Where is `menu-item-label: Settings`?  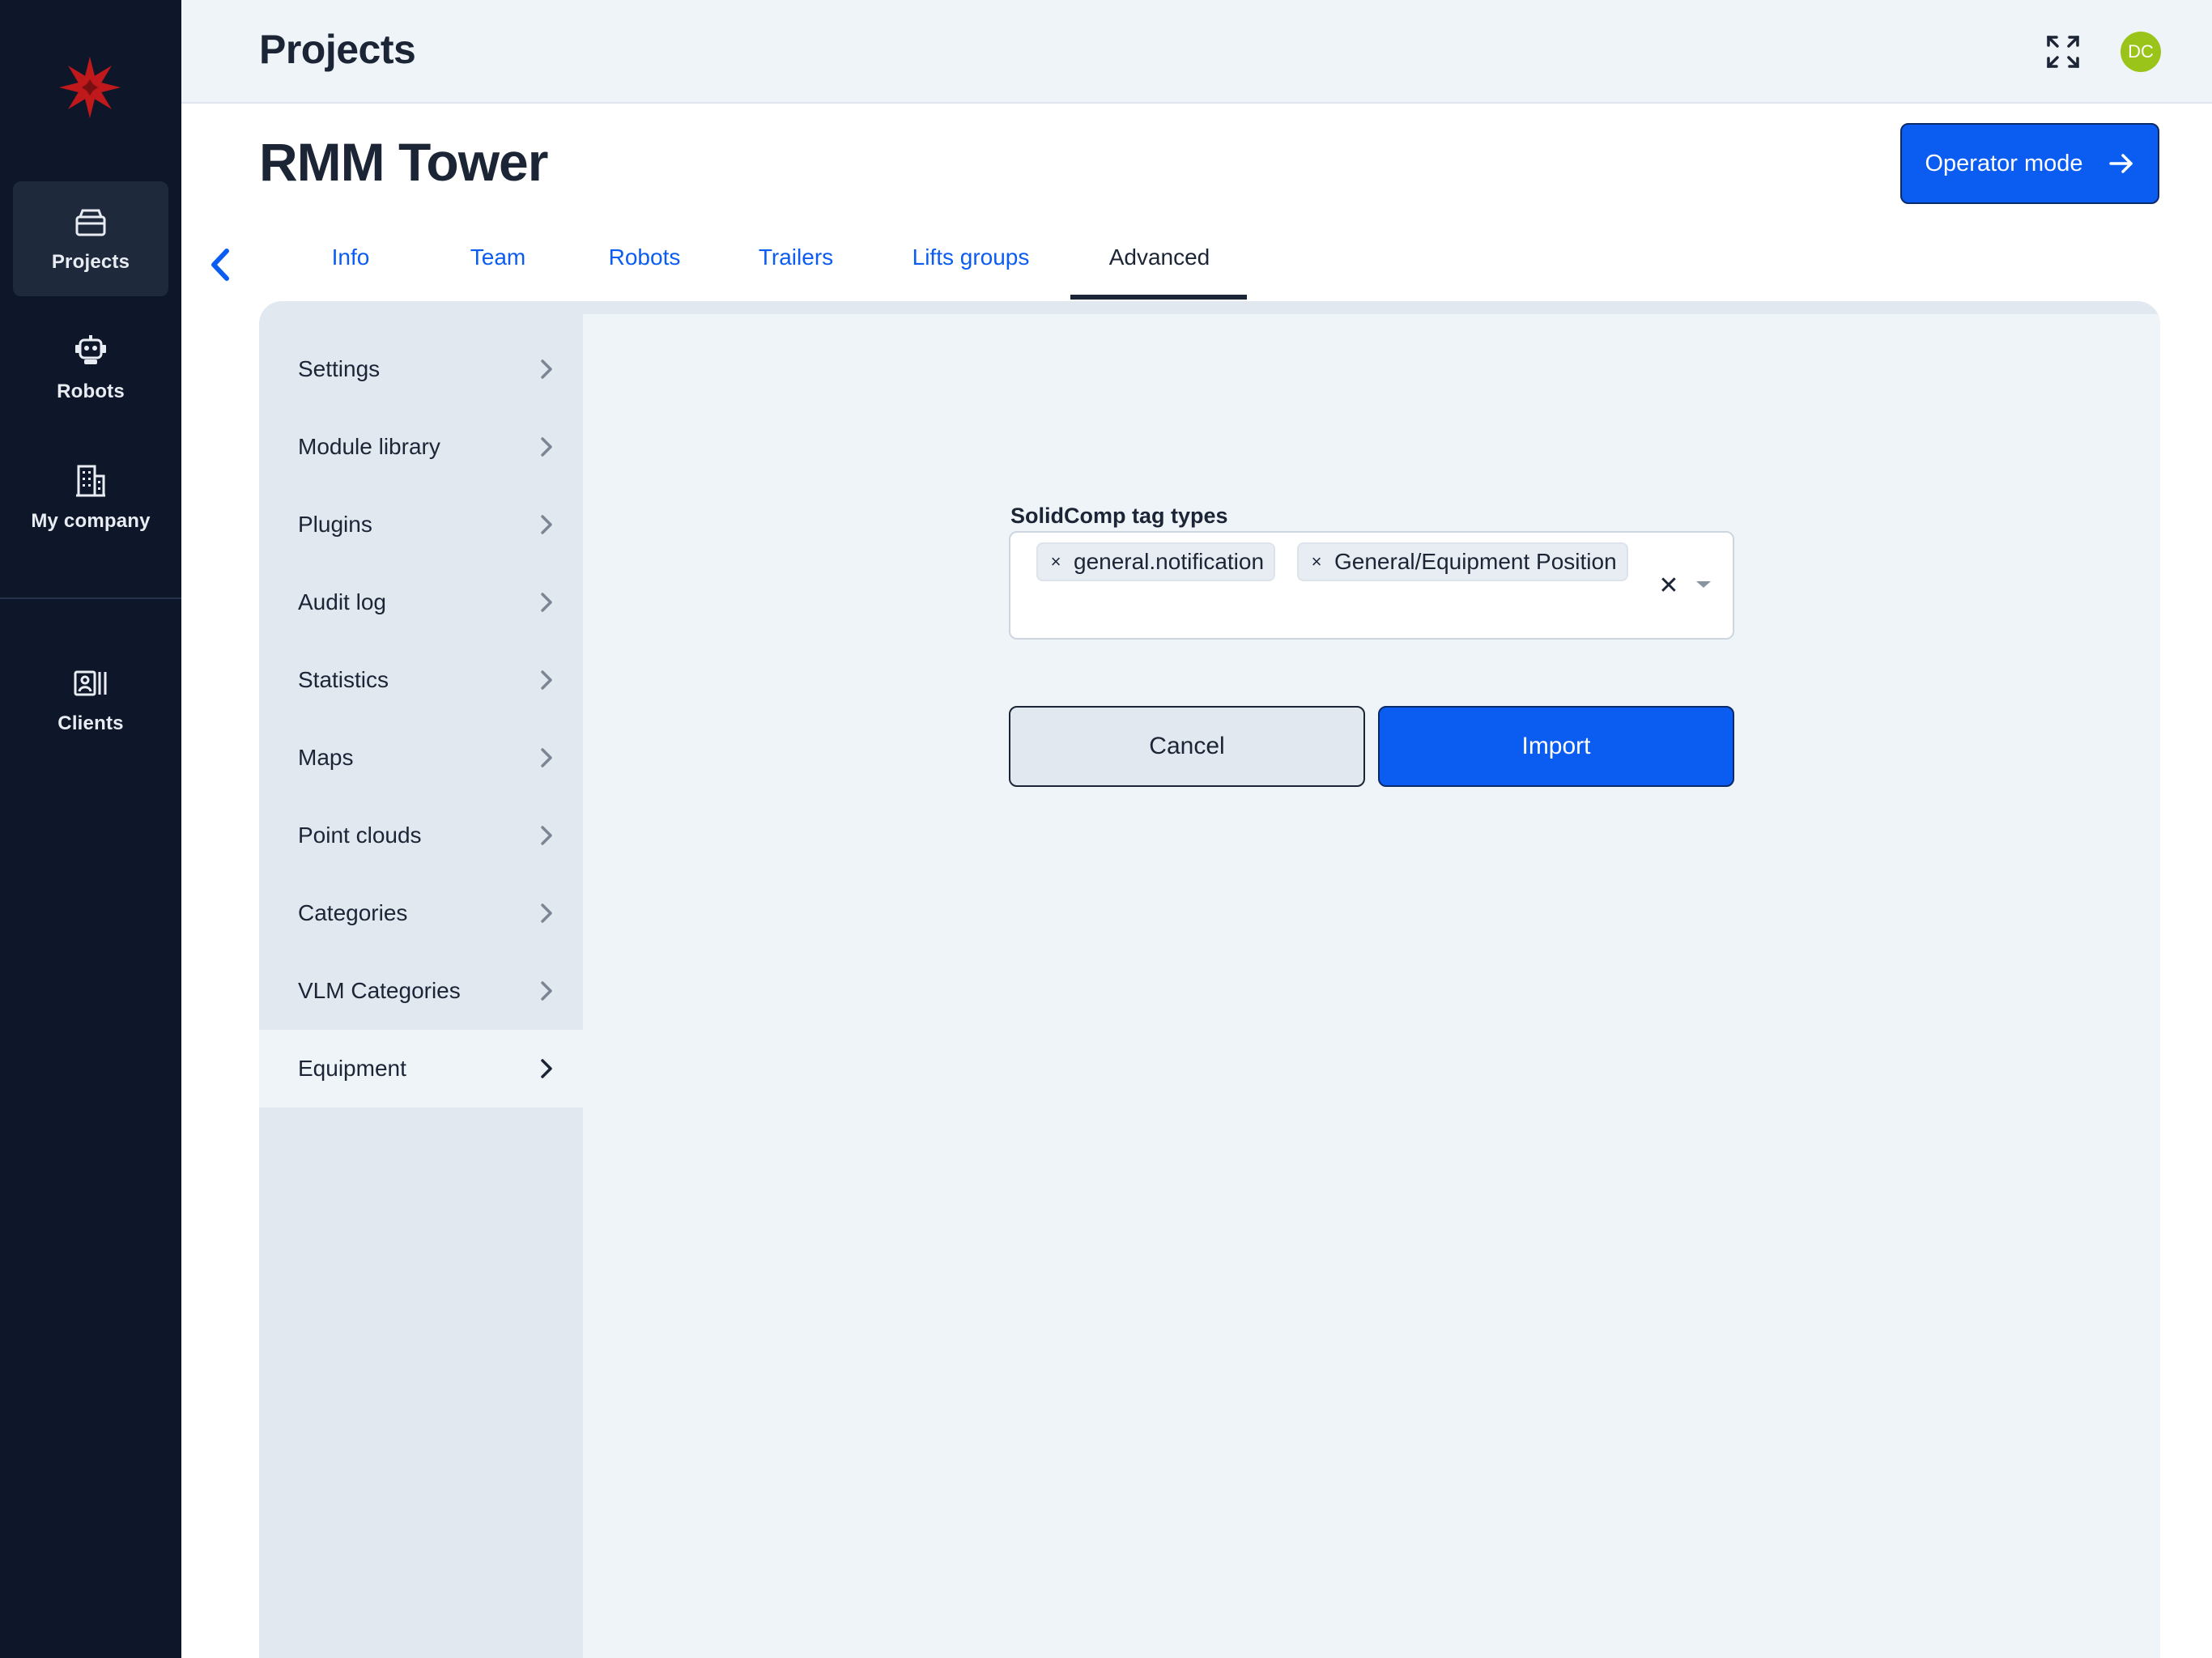
menu-item-label: Settings is located at coordinates (339, 368).